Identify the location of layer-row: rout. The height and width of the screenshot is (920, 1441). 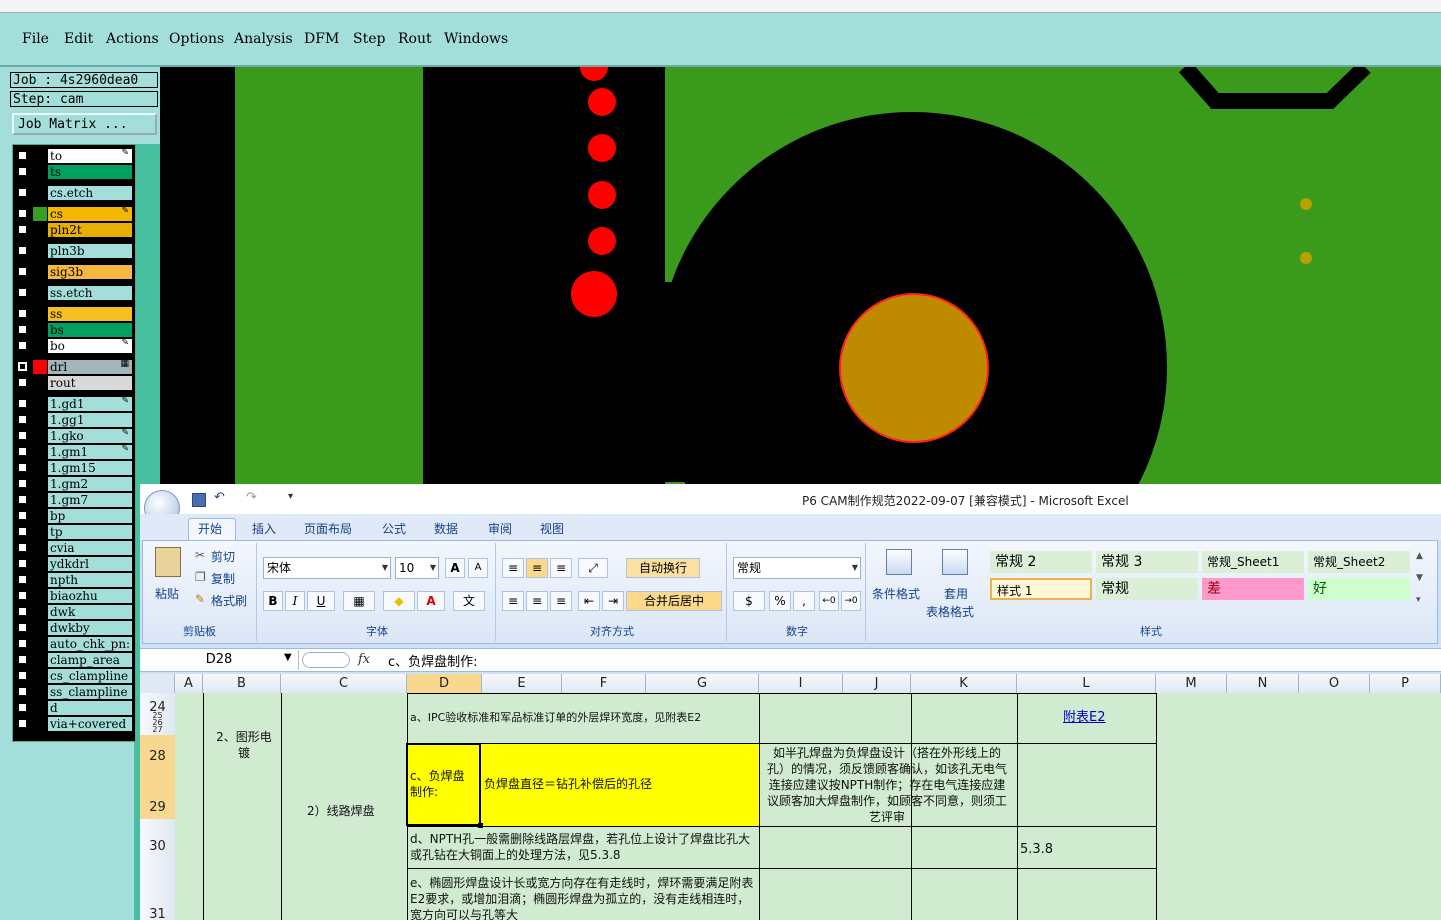
(74, 383).